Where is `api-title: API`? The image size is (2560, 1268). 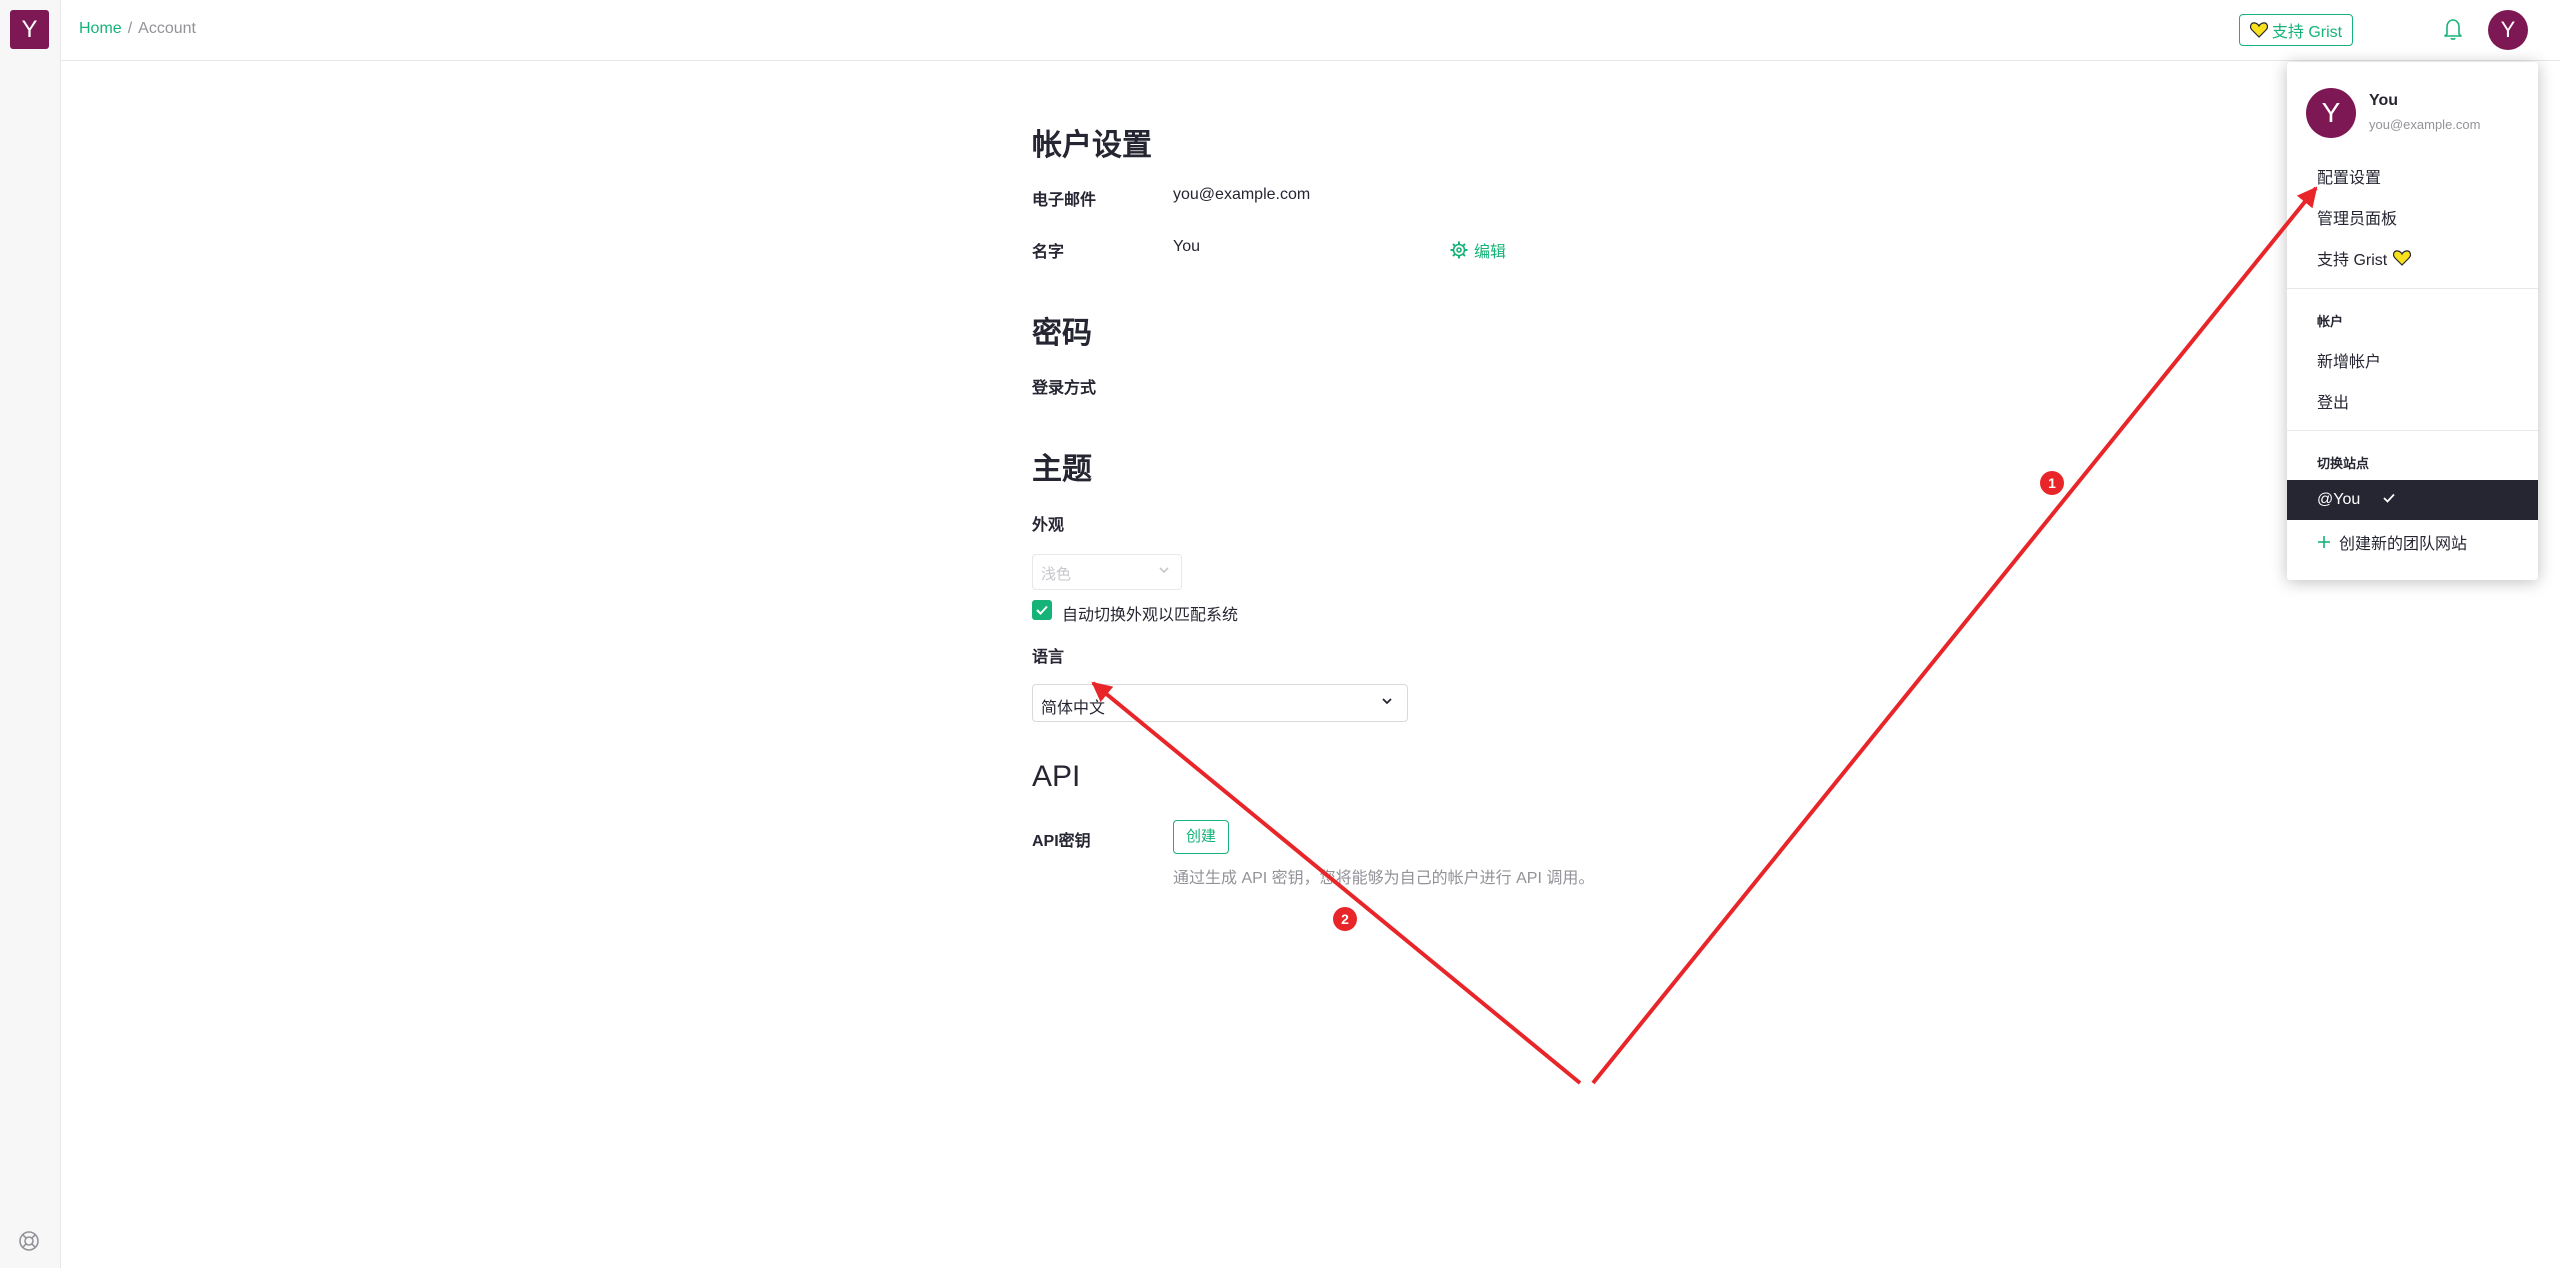 api-title: API is located at coordinates (1056, 776).